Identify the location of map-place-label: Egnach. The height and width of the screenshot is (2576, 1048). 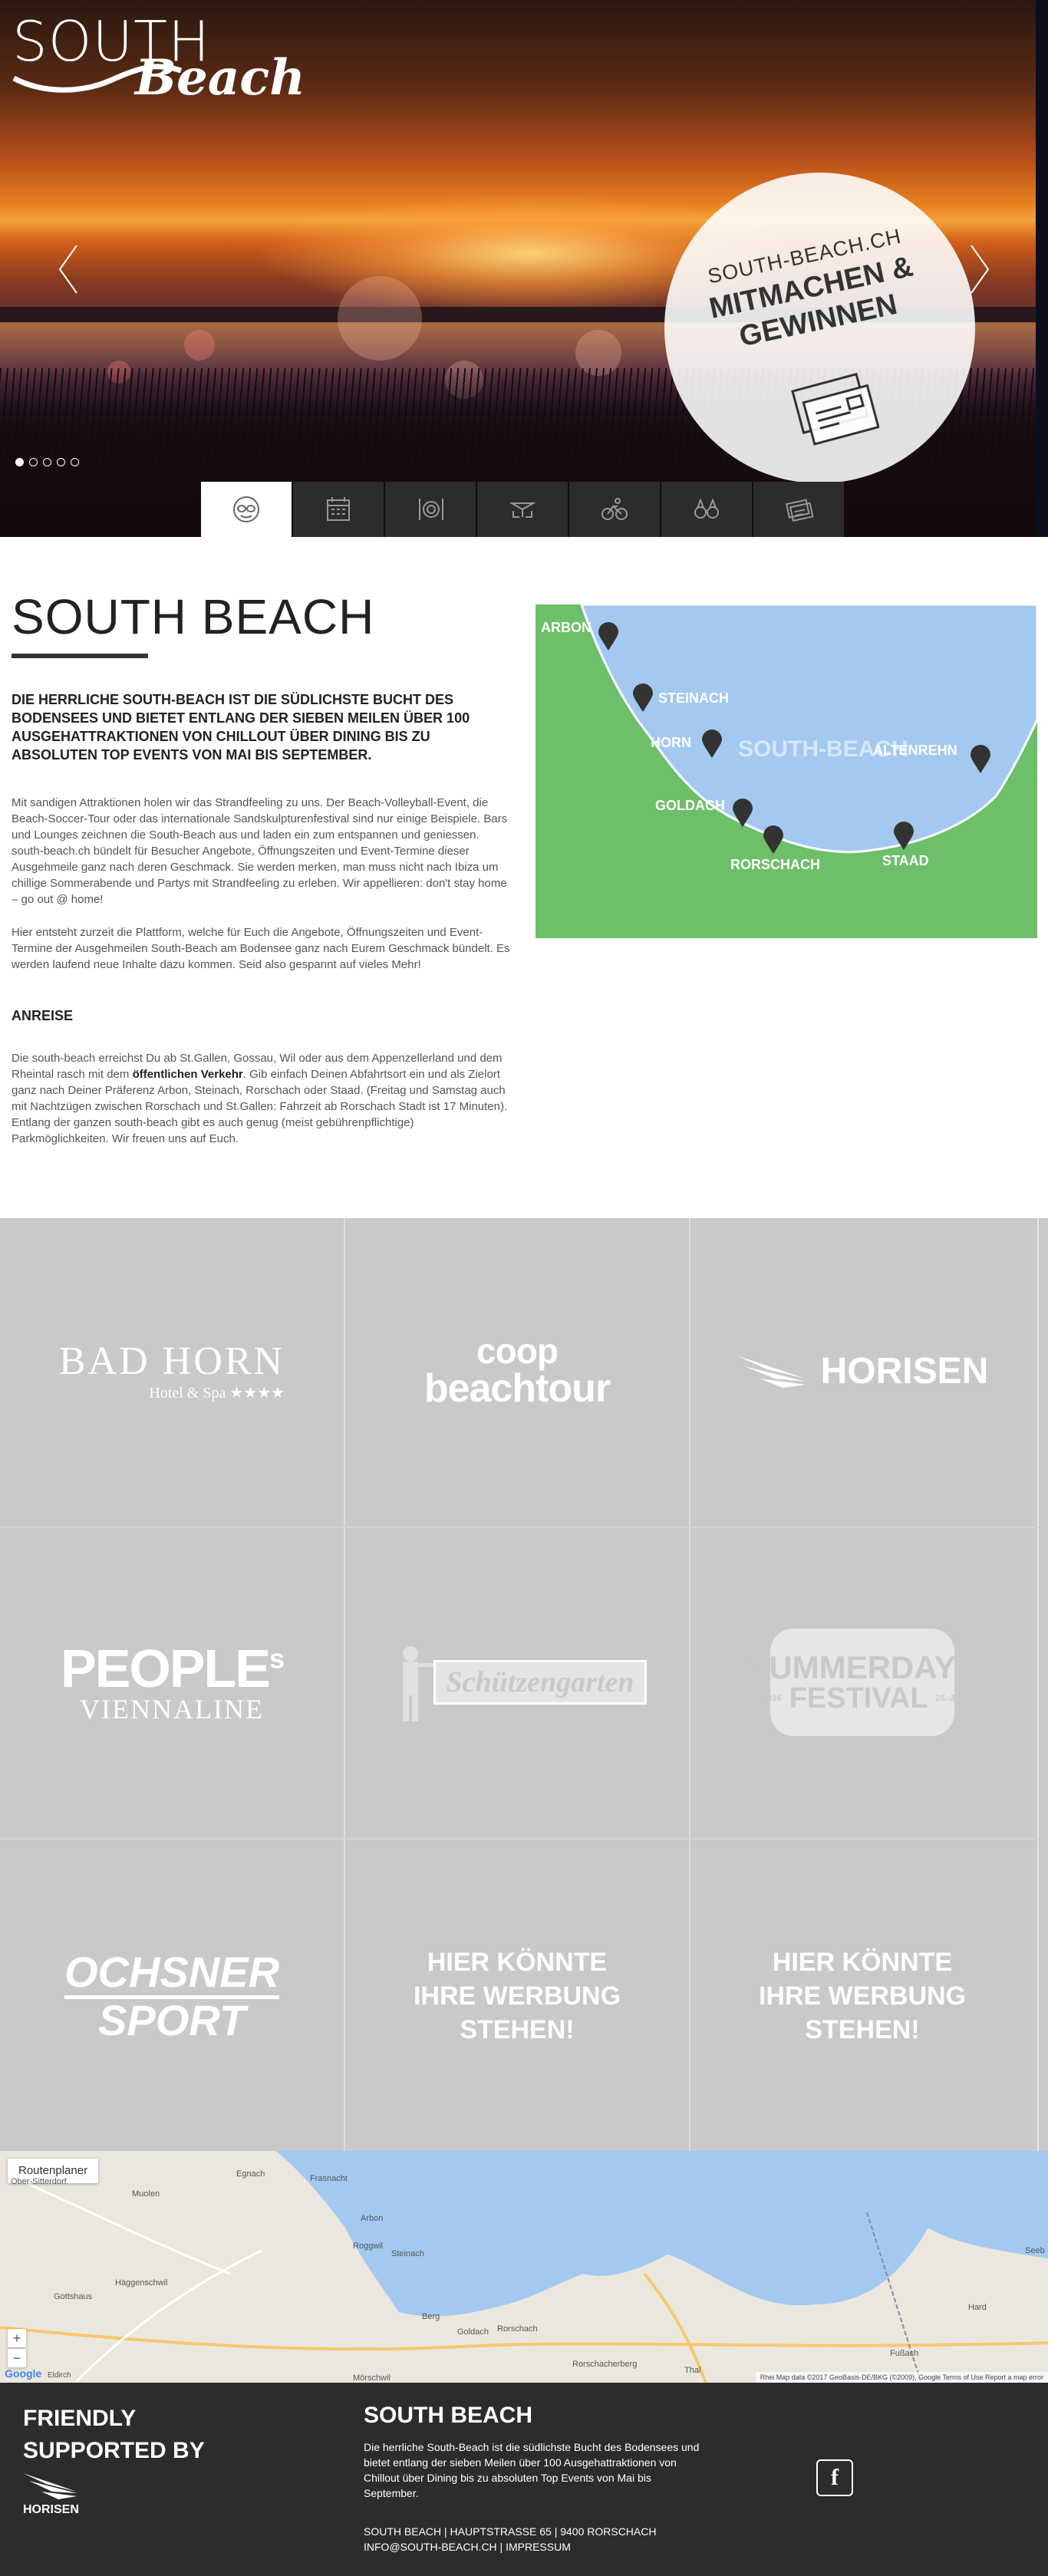
(250, 2174).